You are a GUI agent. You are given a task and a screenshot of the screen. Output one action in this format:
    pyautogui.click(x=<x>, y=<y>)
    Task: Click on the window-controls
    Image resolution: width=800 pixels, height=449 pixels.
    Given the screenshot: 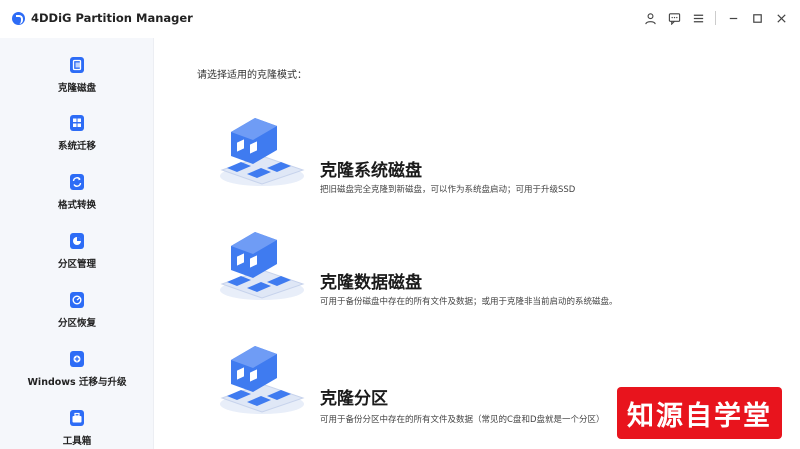 What is the action you would take?
    pyautogui.click(x=715, y=18)
    